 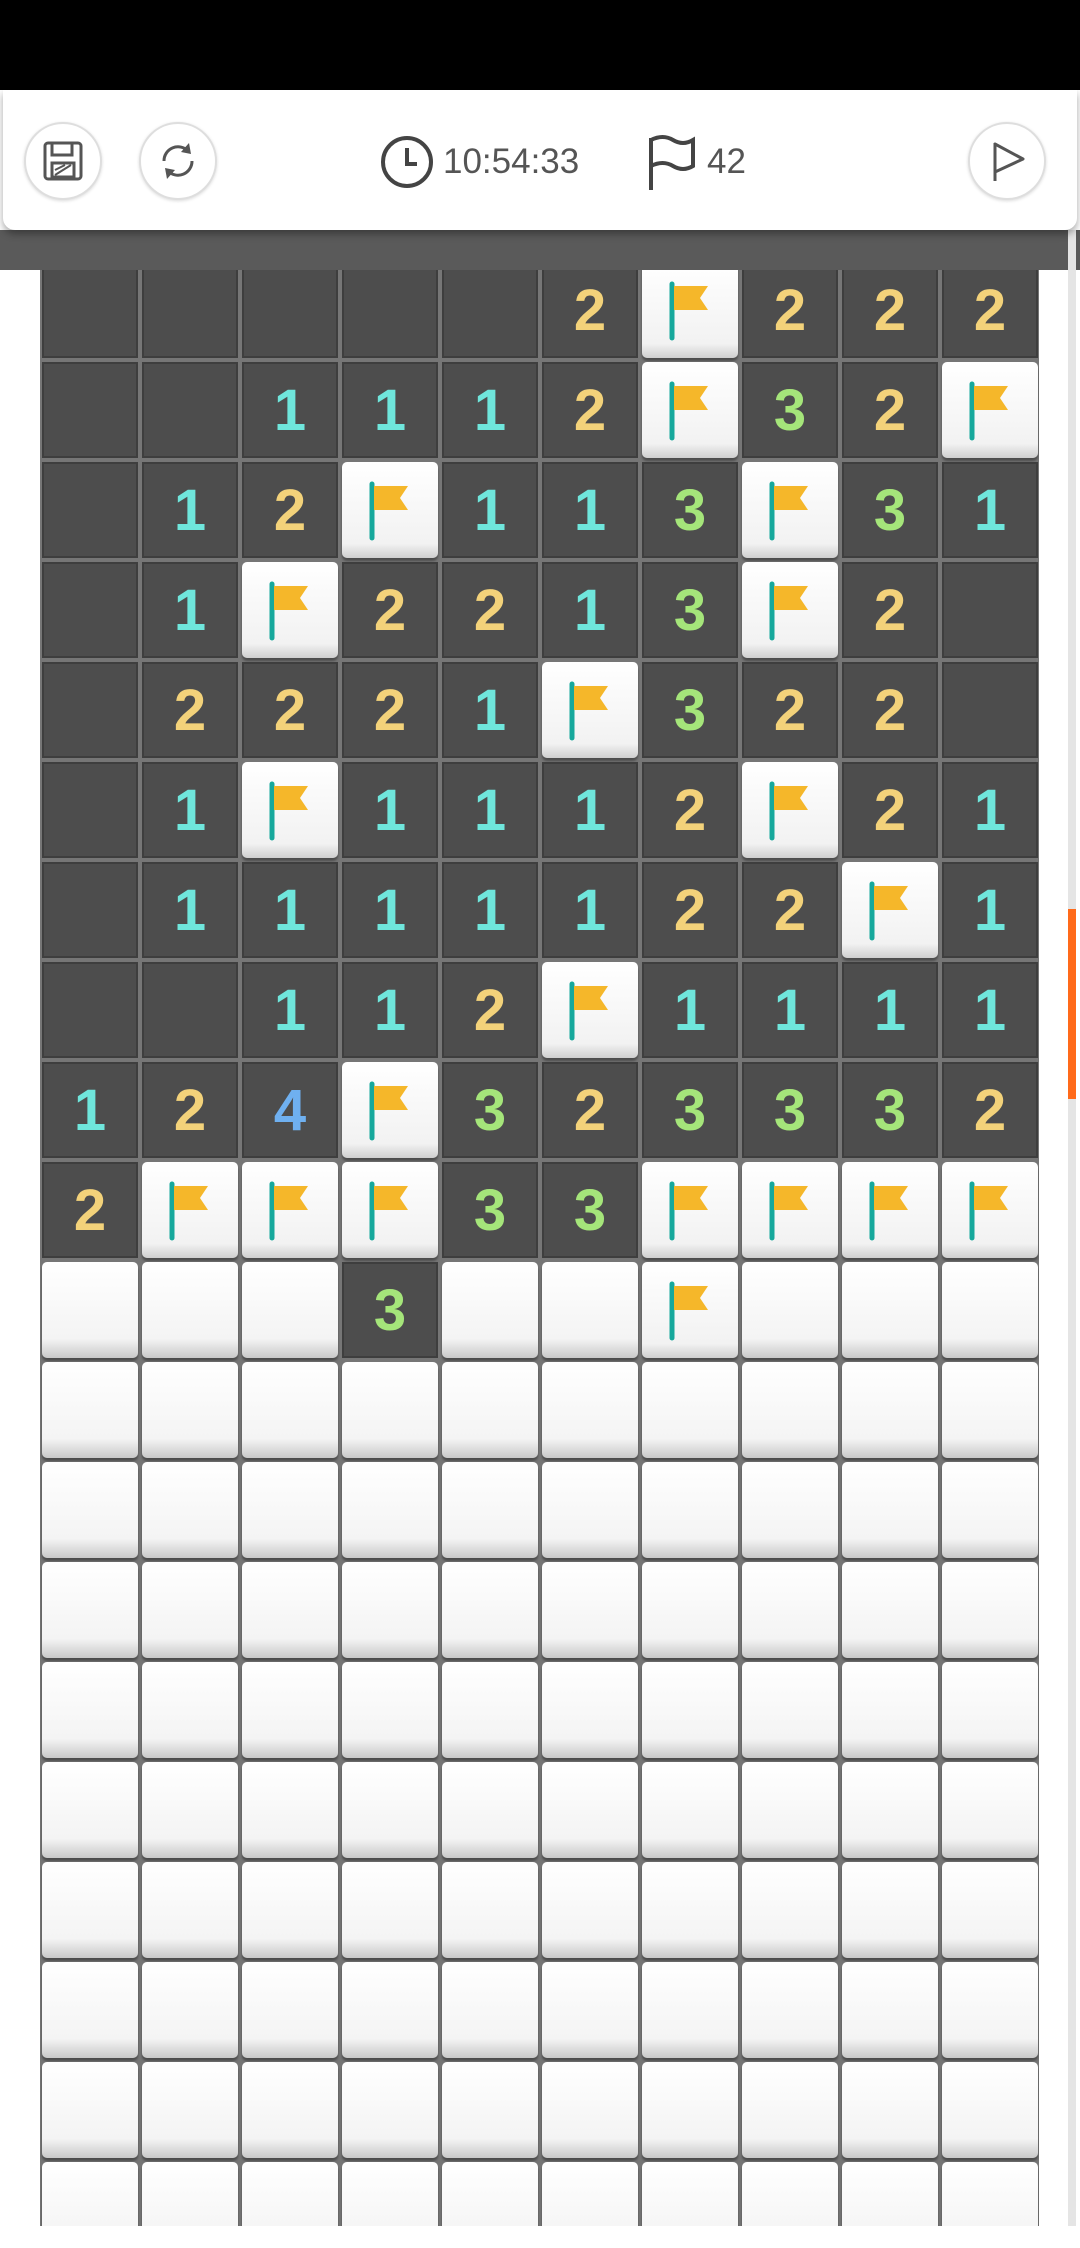 What do you see at coordinates (1007, 161) in the screenshot?
I see `flag-mode-button` at bounding box center [1007, 161].